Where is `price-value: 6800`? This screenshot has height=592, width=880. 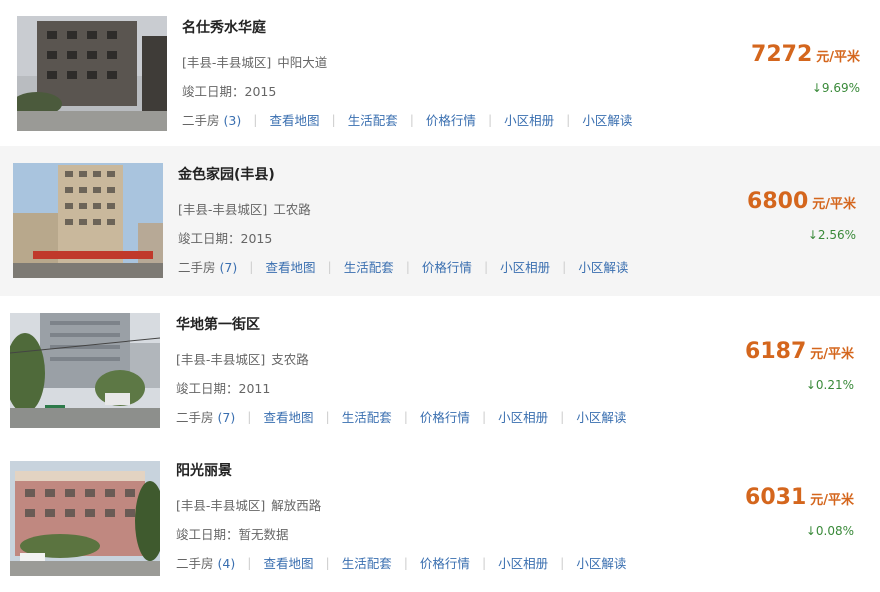 price-value: 6800 is located at coordinates (778, 201).